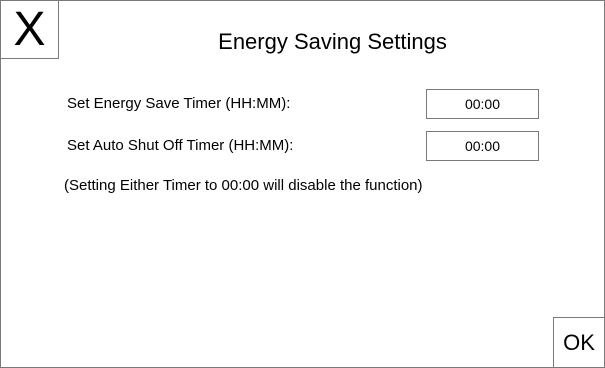  I want to click on auto-shut-off-timer-input, so click(482, 146).